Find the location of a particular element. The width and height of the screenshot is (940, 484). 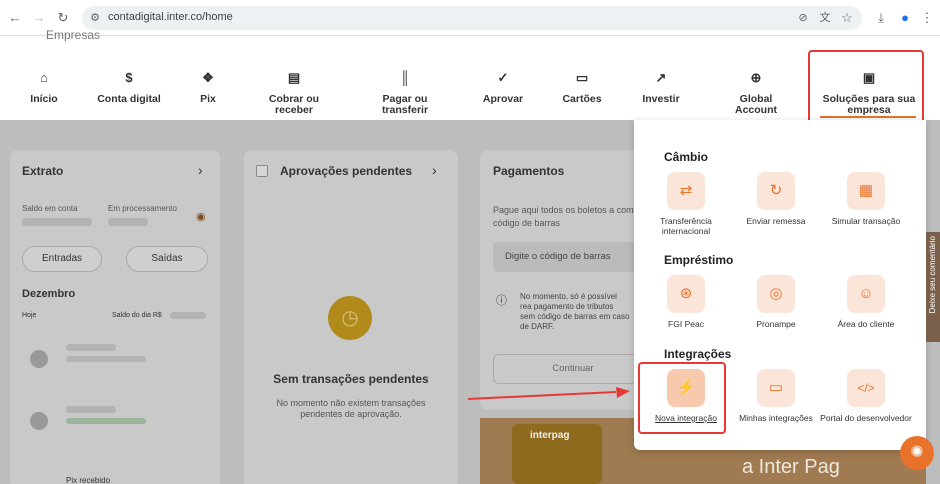

nav-cobrar: ▤ Cobrar ou receber is located at coordinates (294, 93).